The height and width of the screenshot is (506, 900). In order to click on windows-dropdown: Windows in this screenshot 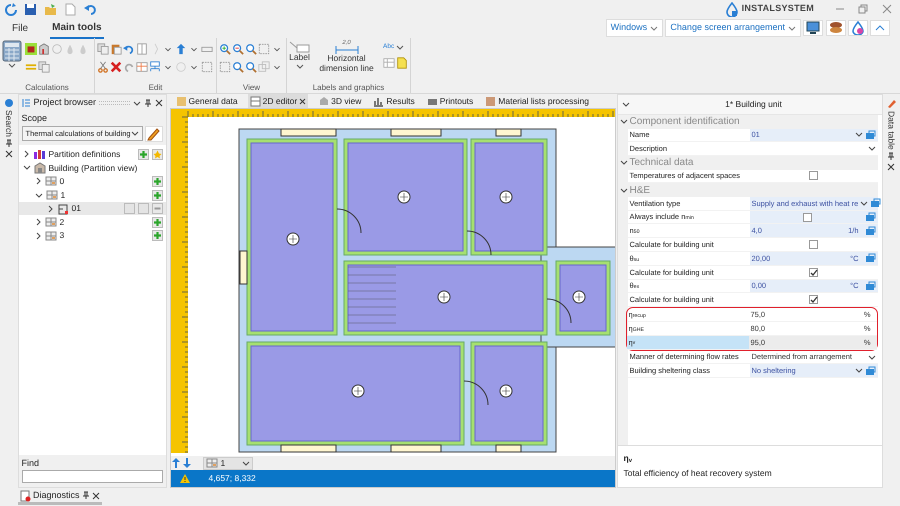, I will do `click(635, 28)`.